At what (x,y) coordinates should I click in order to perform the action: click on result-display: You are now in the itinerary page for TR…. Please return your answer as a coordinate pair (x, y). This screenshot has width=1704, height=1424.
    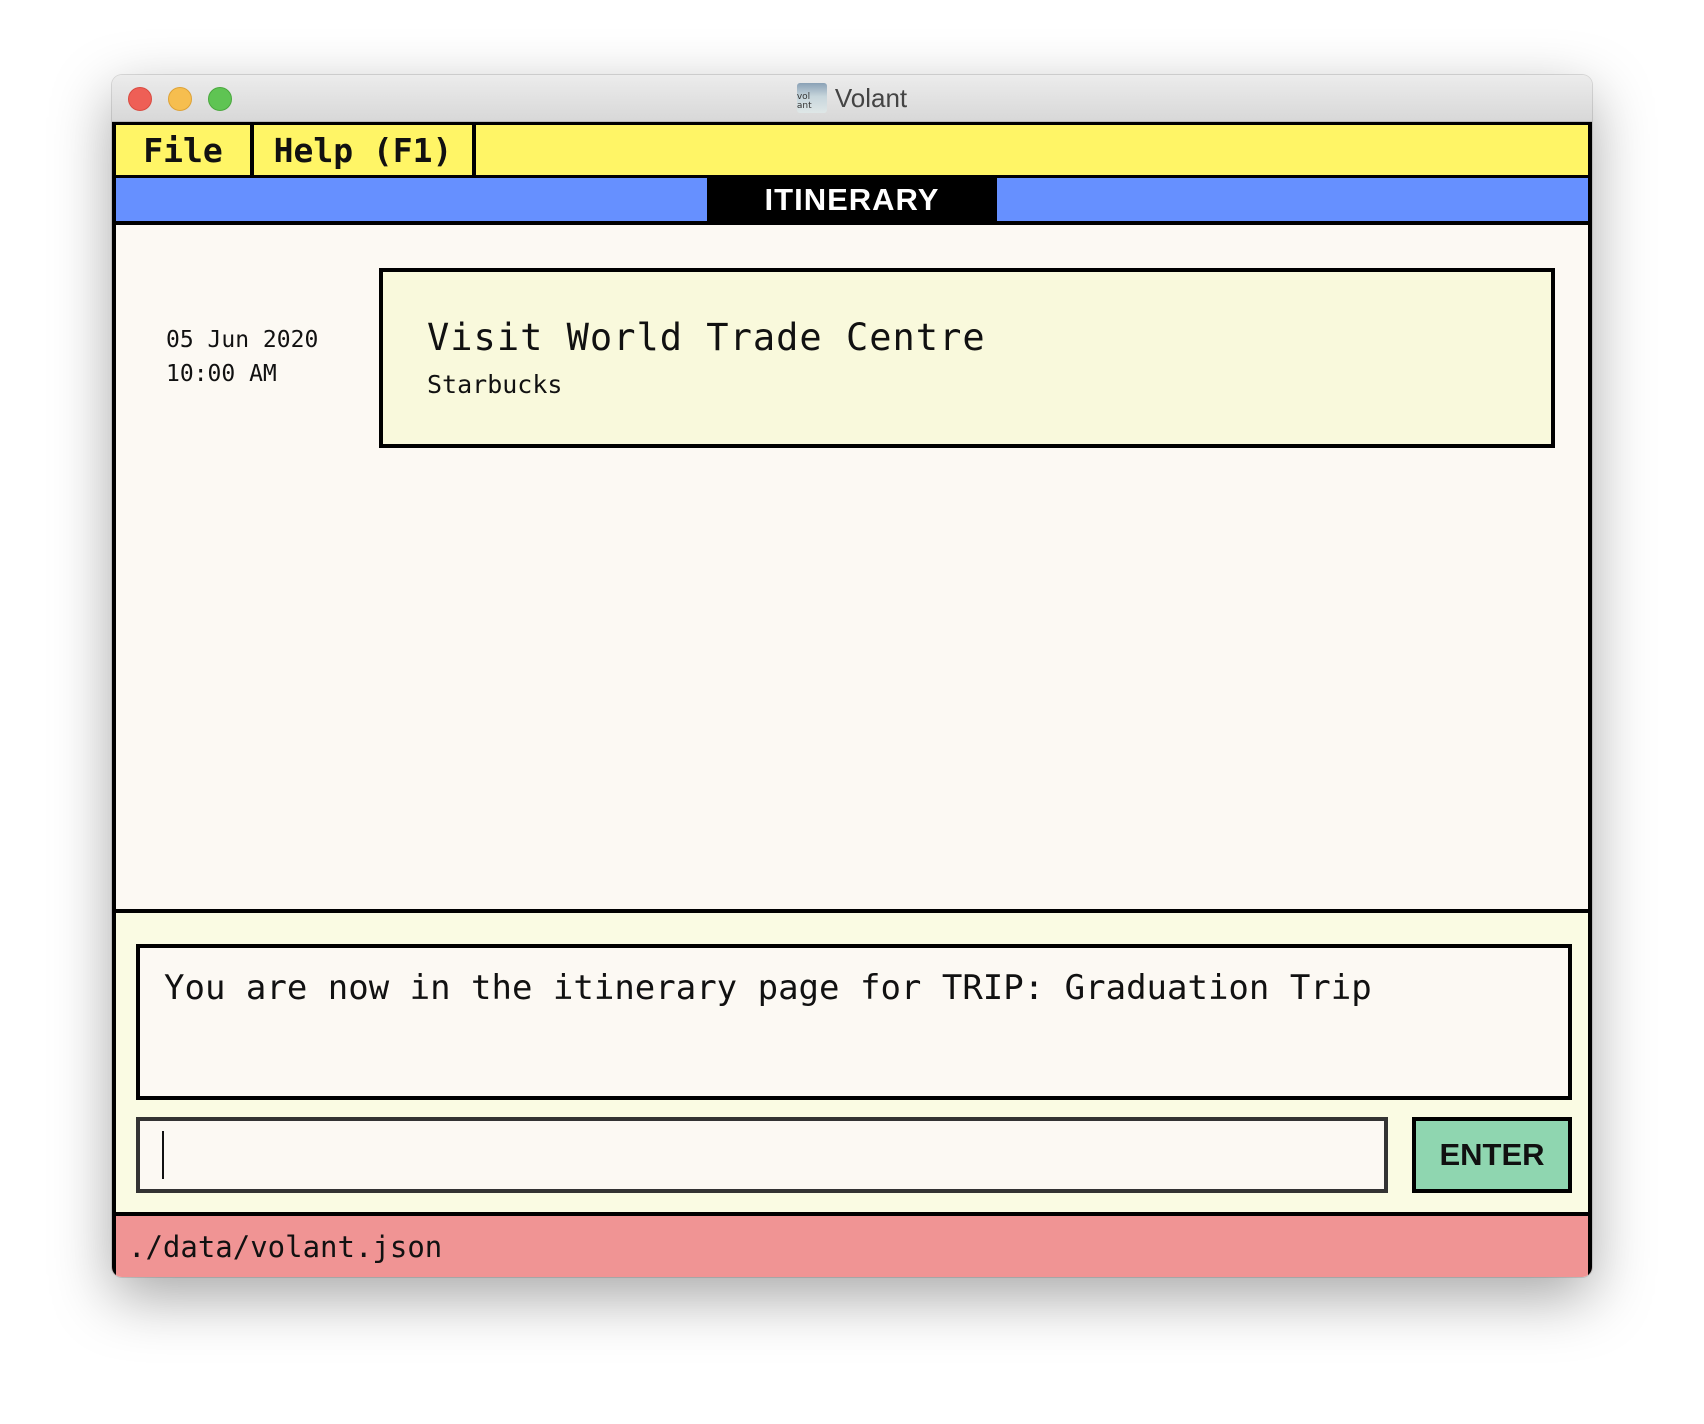
    Looking at the image, I should click on (854, 1022).